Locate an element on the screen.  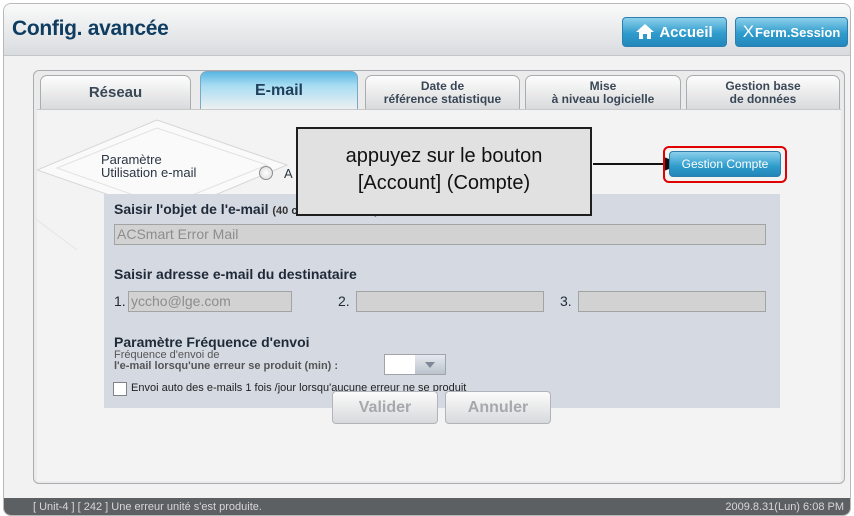
tab-software-update: Mise à niveau logicielle is located at coordinates (603, 92).